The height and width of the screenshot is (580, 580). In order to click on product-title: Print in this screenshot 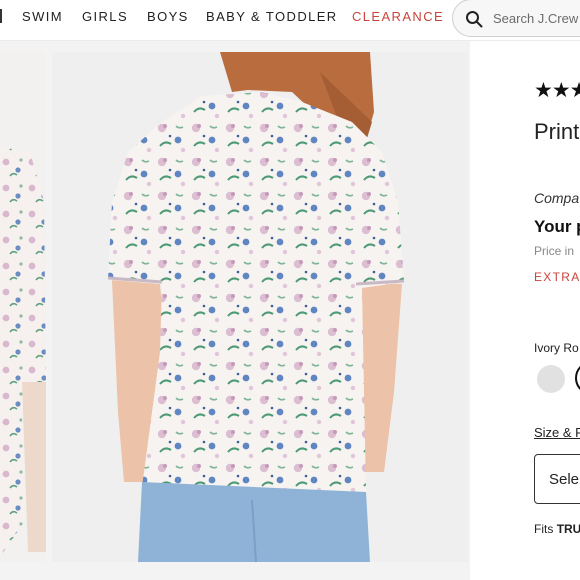, I will do `click(557, 131)`.